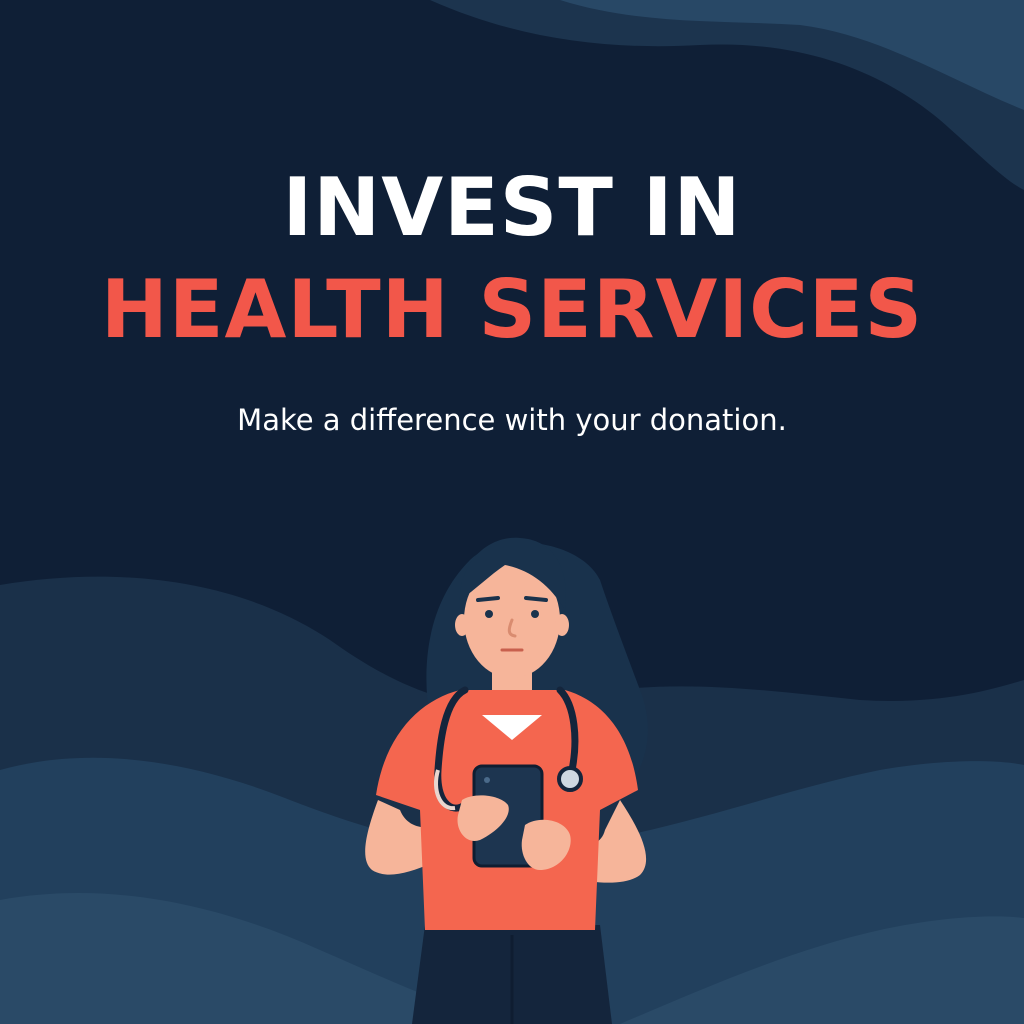 The image size is (1024, 1024). Describe the element at coordinates (506, 780) in the screenshot. I see `healthcare-worker-illustration` at that location.